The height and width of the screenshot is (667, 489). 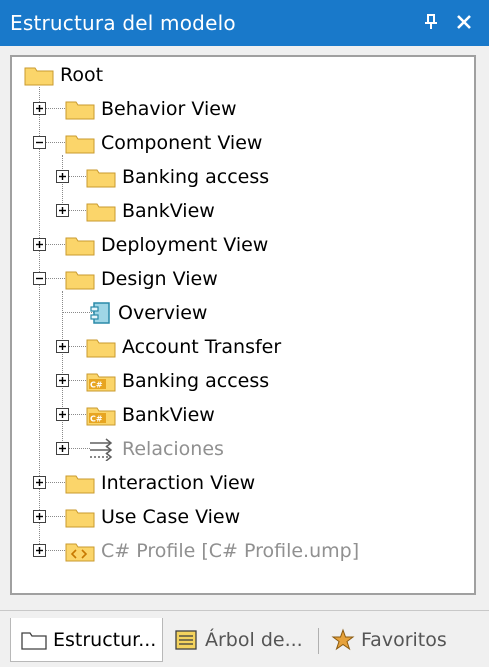 What do you see at coordinates (244, 23) in the screenshot?
I see `title-bar: Estructura del modelo` at bounding box center [244, 23].